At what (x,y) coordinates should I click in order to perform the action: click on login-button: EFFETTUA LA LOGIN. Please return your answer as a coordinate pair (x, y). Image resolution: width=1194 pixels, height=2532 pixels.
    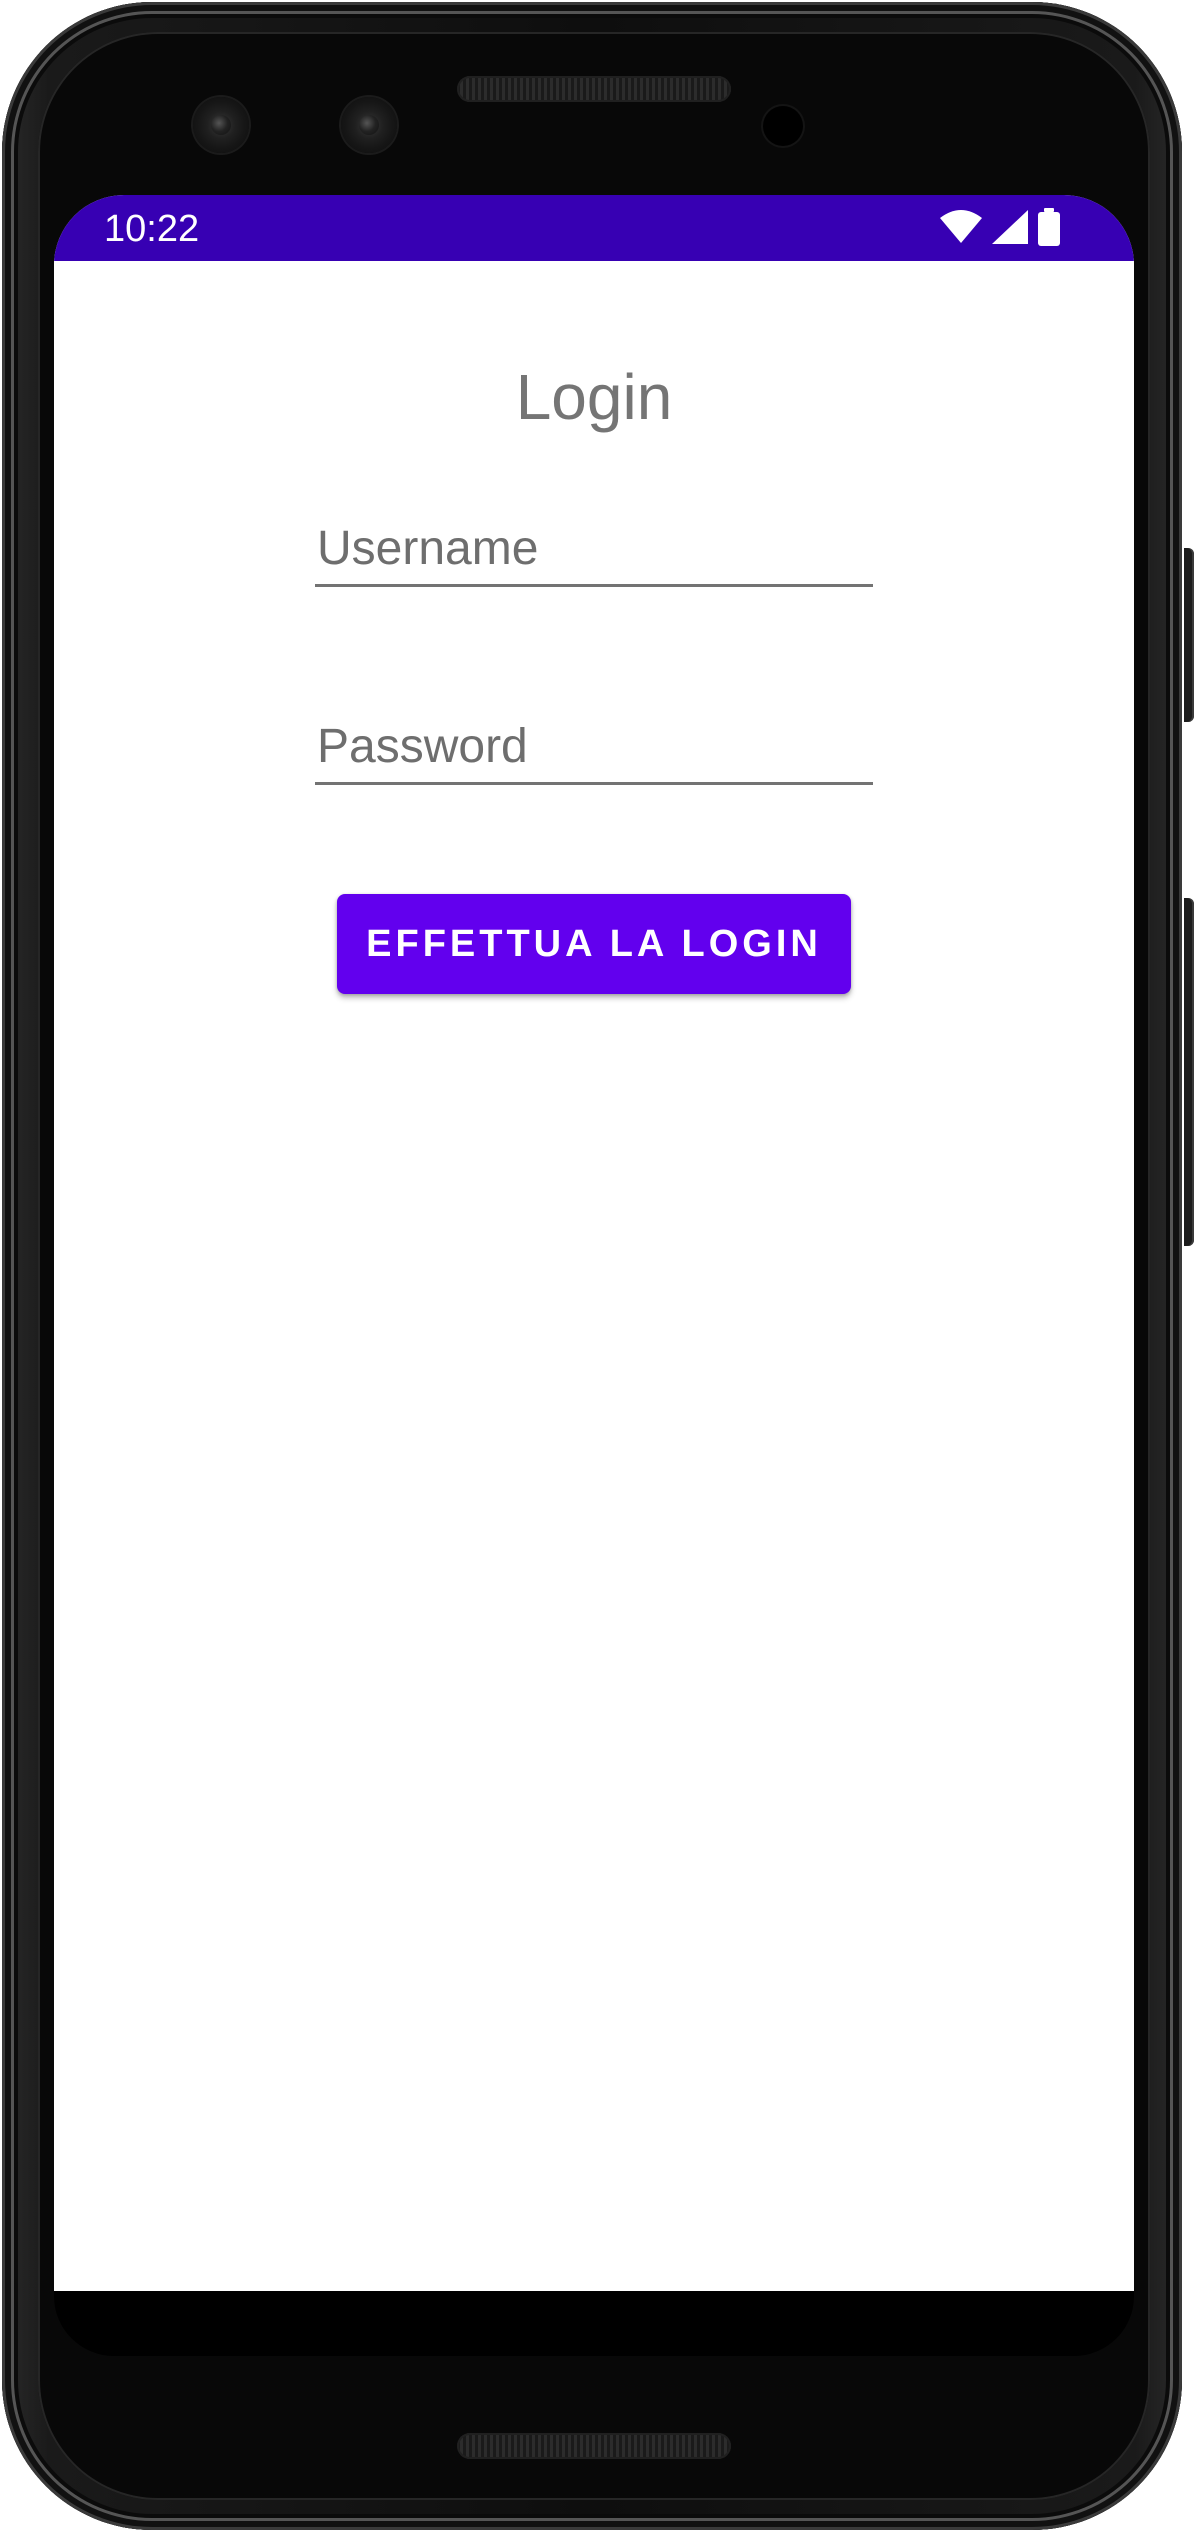
    Looking at the image, I should click on (594, 944).